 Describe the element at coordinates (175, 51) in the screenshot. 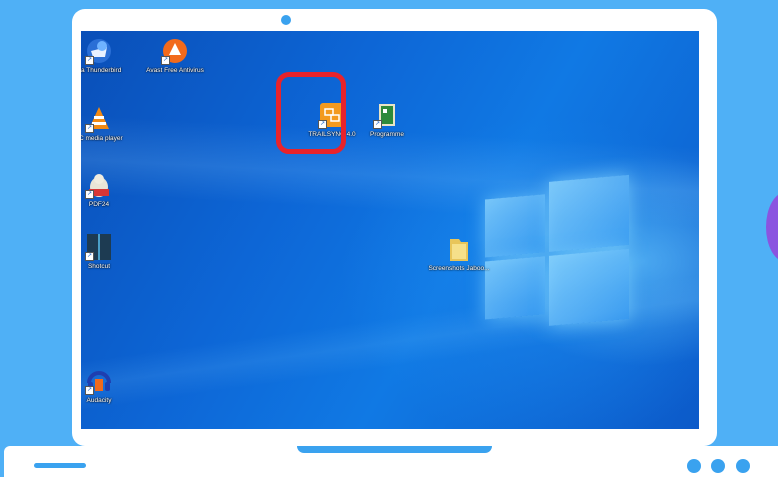

I see `avast-icon: ↗` at that location.